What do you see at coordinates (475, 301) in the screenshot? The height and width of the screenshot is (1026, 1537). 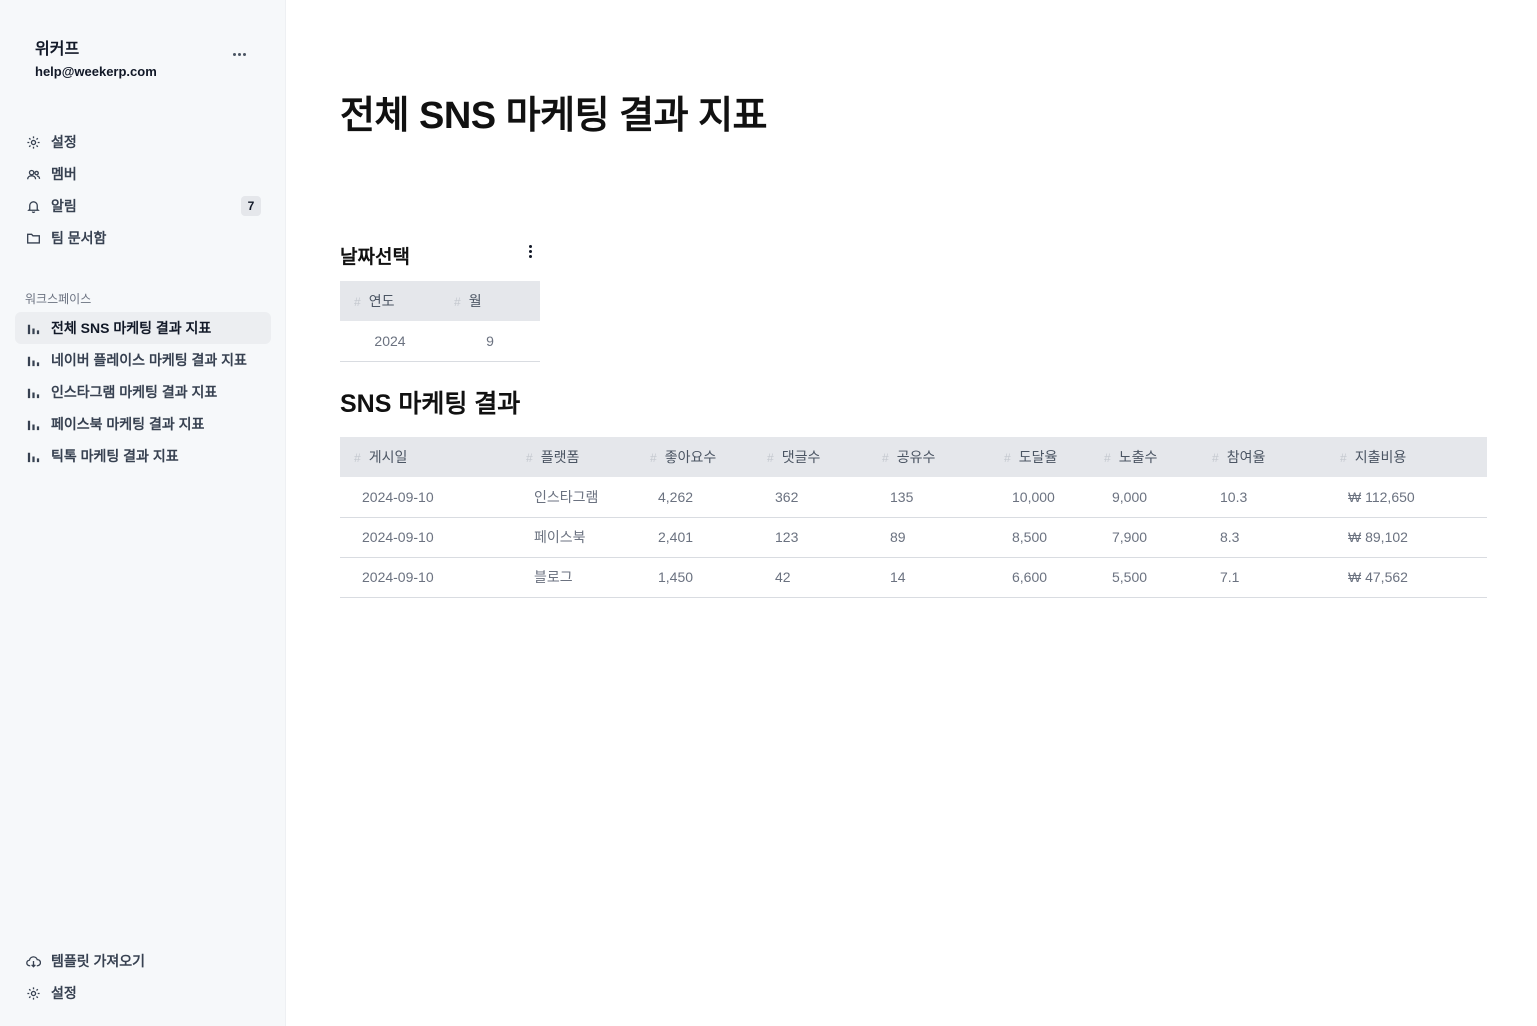 I see `column-header-label: 월` at bounding box center [475, 301].